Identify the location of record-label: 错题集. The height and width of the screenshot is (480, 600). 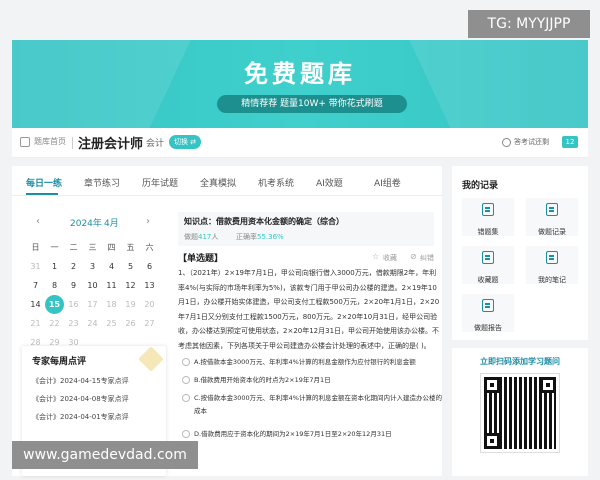
(488, 232).